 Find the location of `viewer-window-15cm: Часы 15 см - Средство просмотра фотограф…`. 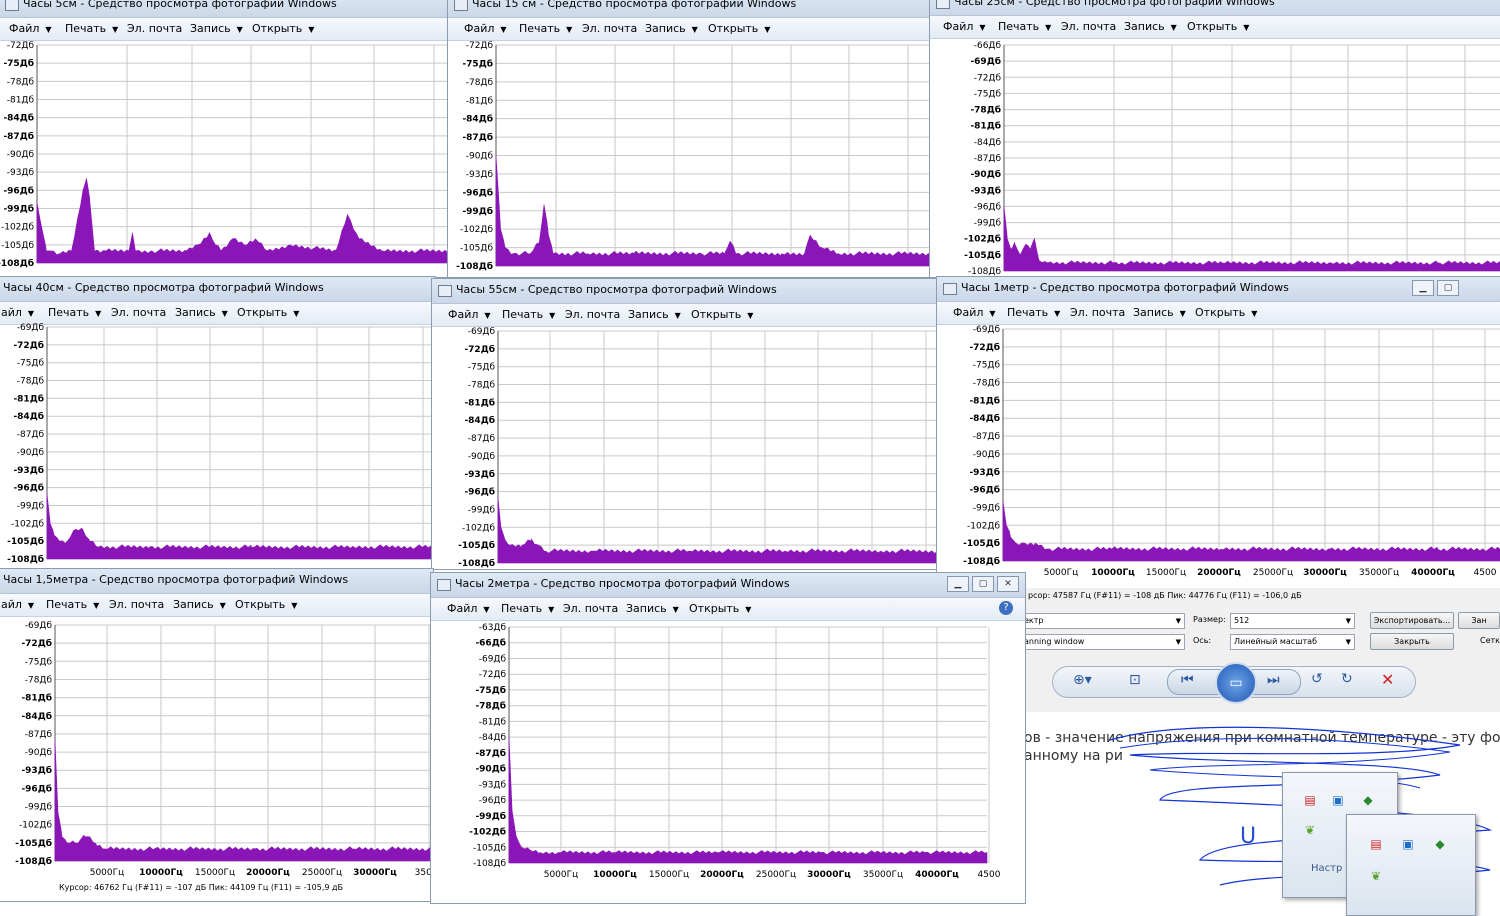

viewer-window-15cm: Часы 15 см - Средство просмотра фотограф… is located at coordinates (689, 139).